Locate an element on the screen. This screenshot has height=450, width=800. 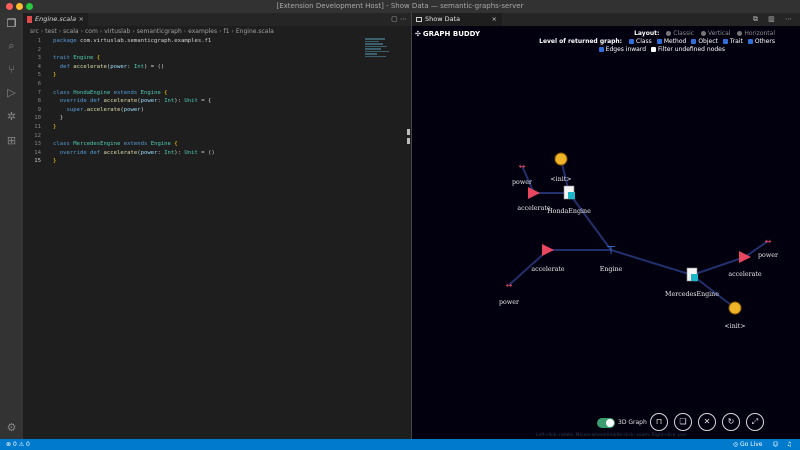
book-icon: ❏ is located at coordinates (683, 422).